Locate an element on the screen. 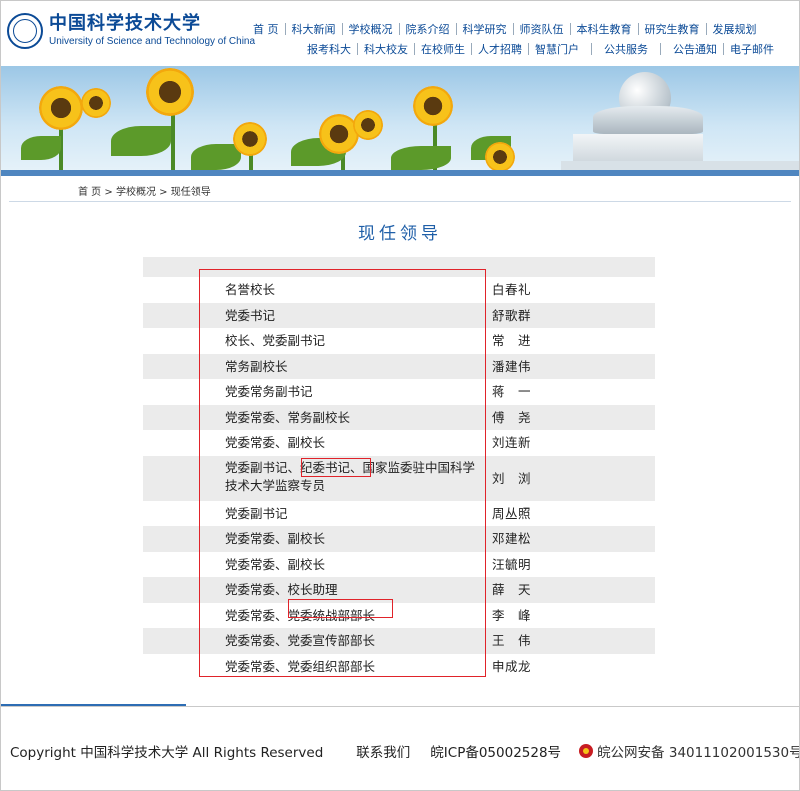 This screenshot has width=800, height=791. page-title: 现任领导 is located at coordinates (400, 234).